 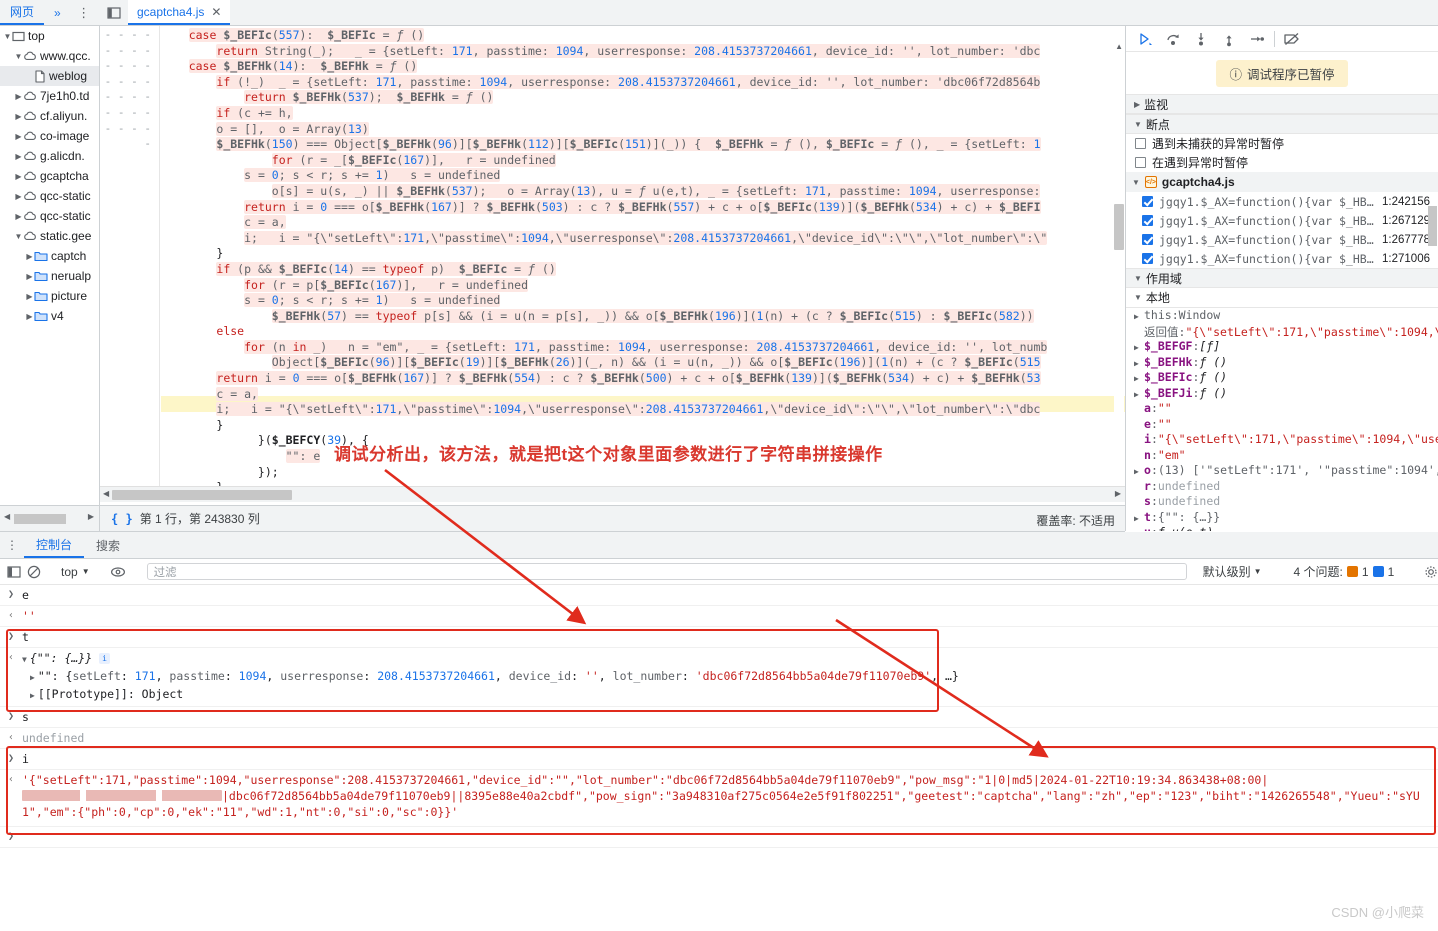 I want to click on editor-scroll-thumb, so click(x=1119, y=227).